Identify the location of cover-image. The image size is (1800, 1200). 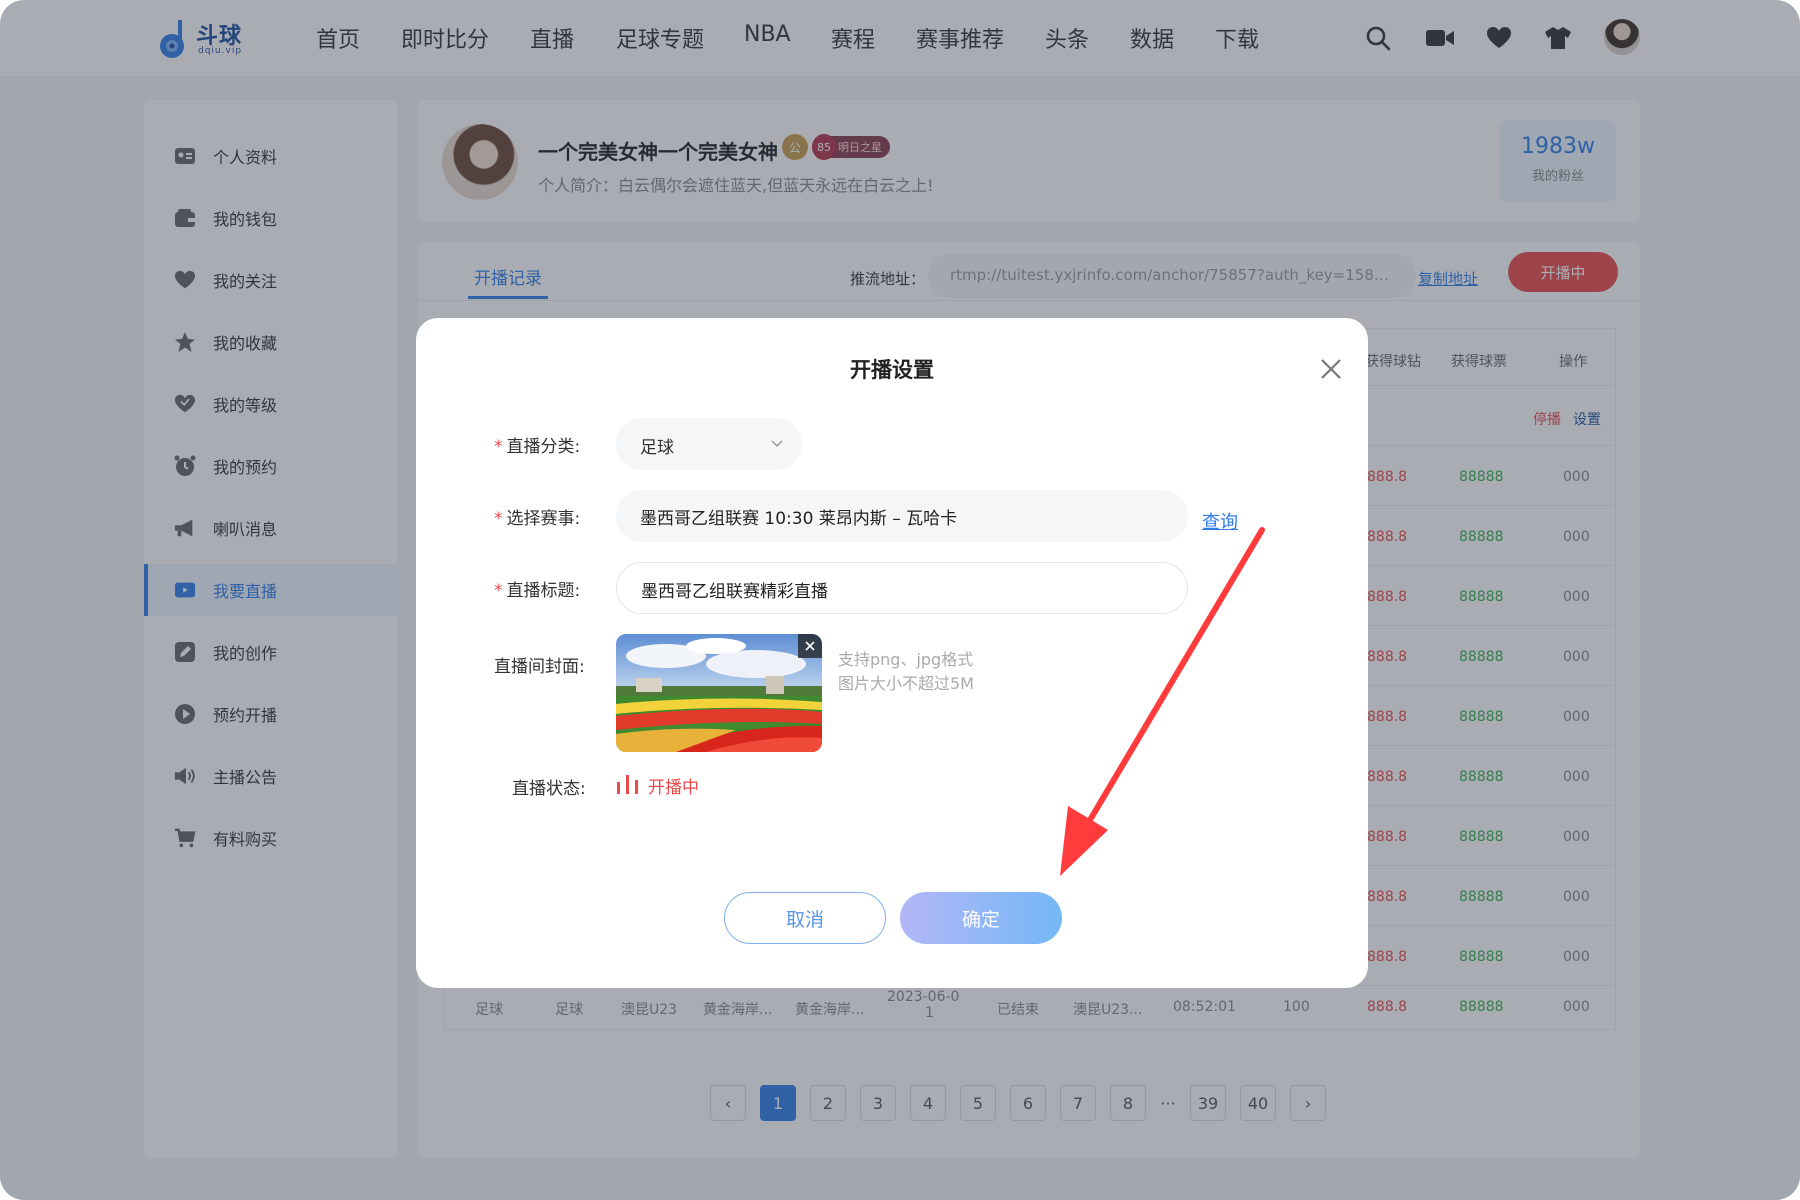
(719, 693).